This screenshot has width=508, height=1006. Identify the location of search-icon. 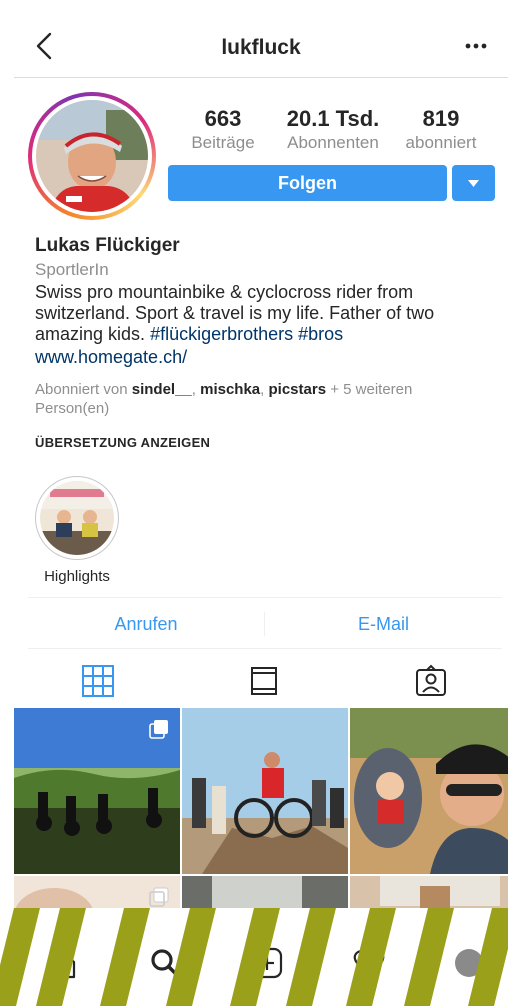
(165, 963).